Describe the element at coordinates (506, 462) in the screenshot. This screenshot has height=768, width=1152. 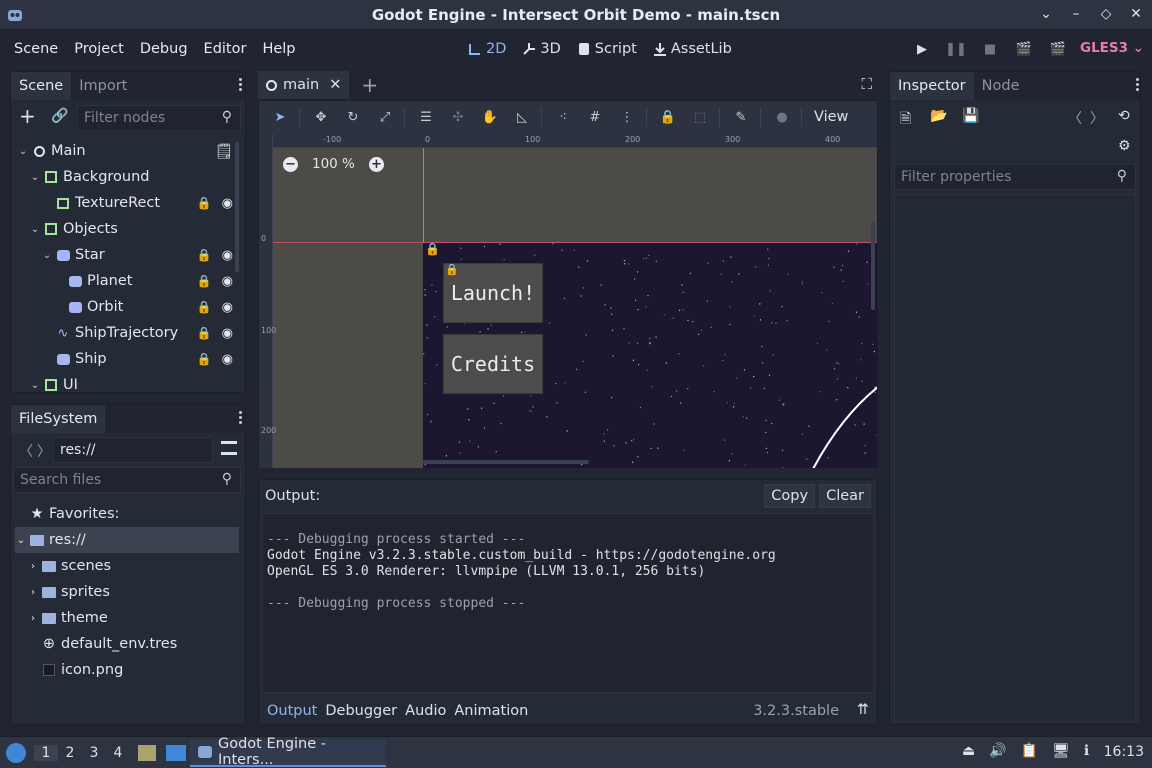
I see `canvas-horizontal-scrollbar` at that location.